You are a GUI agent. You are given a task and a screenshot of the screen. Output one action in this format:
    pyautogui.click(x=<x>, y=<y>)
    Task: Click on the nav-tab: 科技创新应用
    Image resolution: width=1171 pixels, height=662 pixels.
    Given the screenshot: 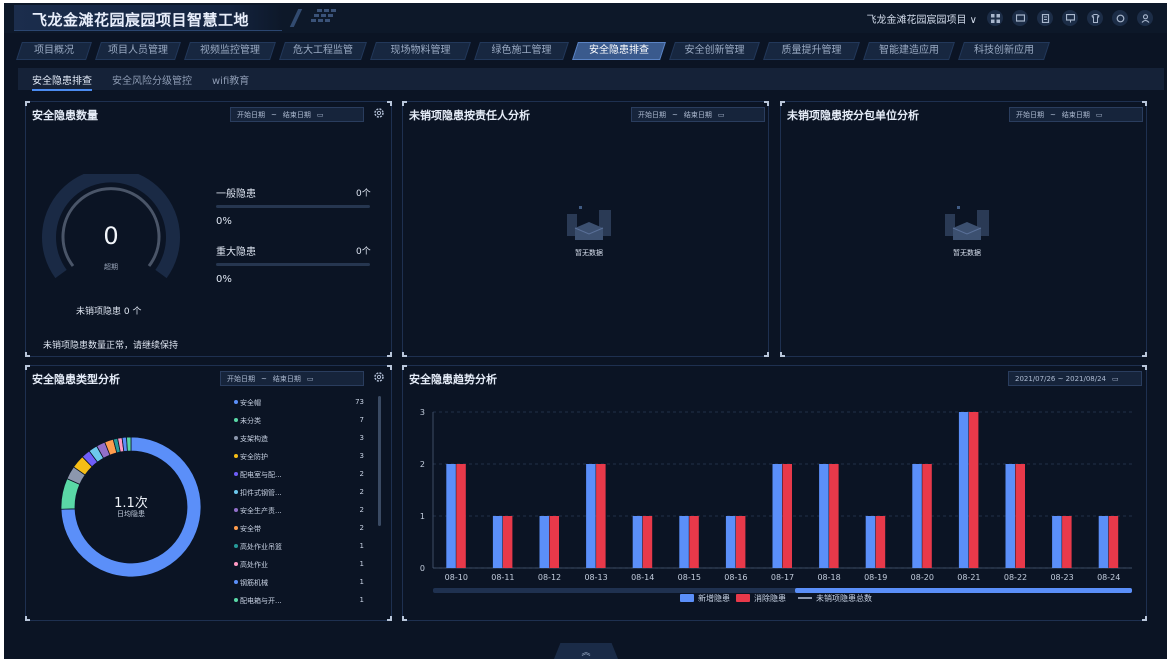 What is the action you would take?
    pyautogui.click(x=1004, y=51)
    